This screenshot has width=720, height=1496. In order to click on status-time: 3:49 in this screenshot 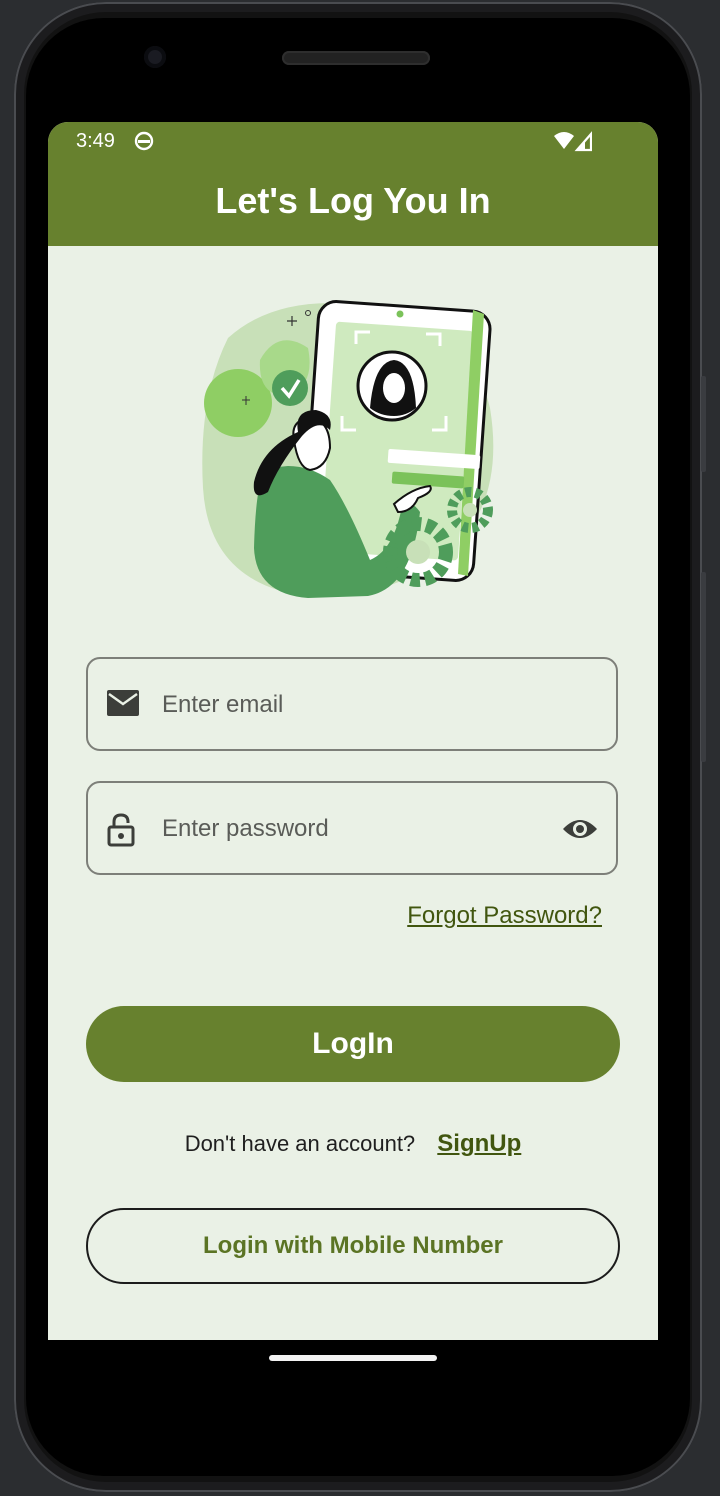, I will do `click(95, 141)`.